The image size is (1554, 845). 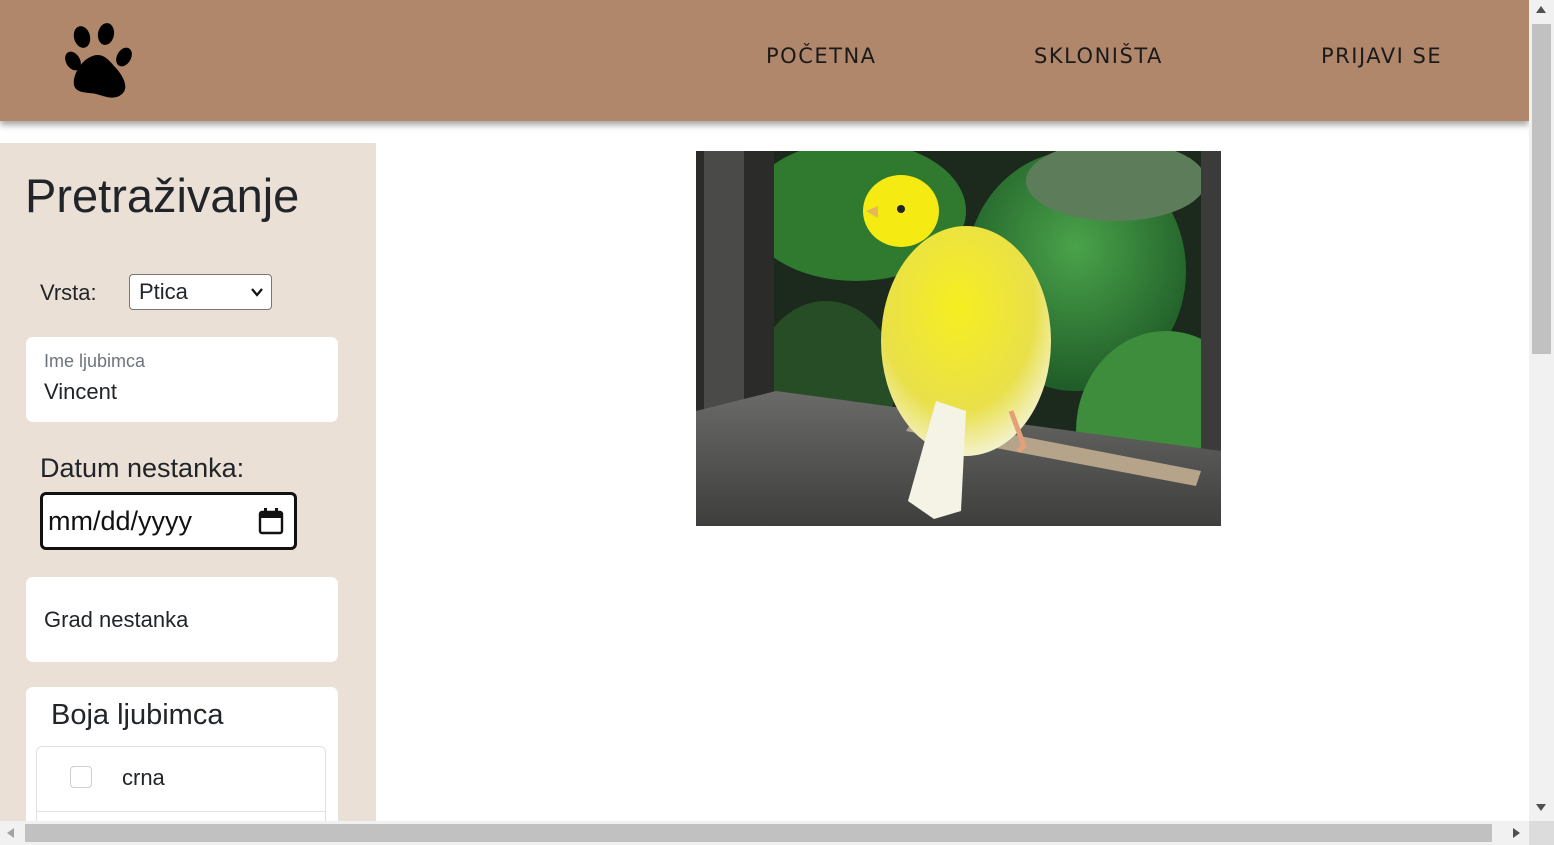 I want to click on pet-color-panel: Boja ljubimca crna, so click(x=182, y=754).